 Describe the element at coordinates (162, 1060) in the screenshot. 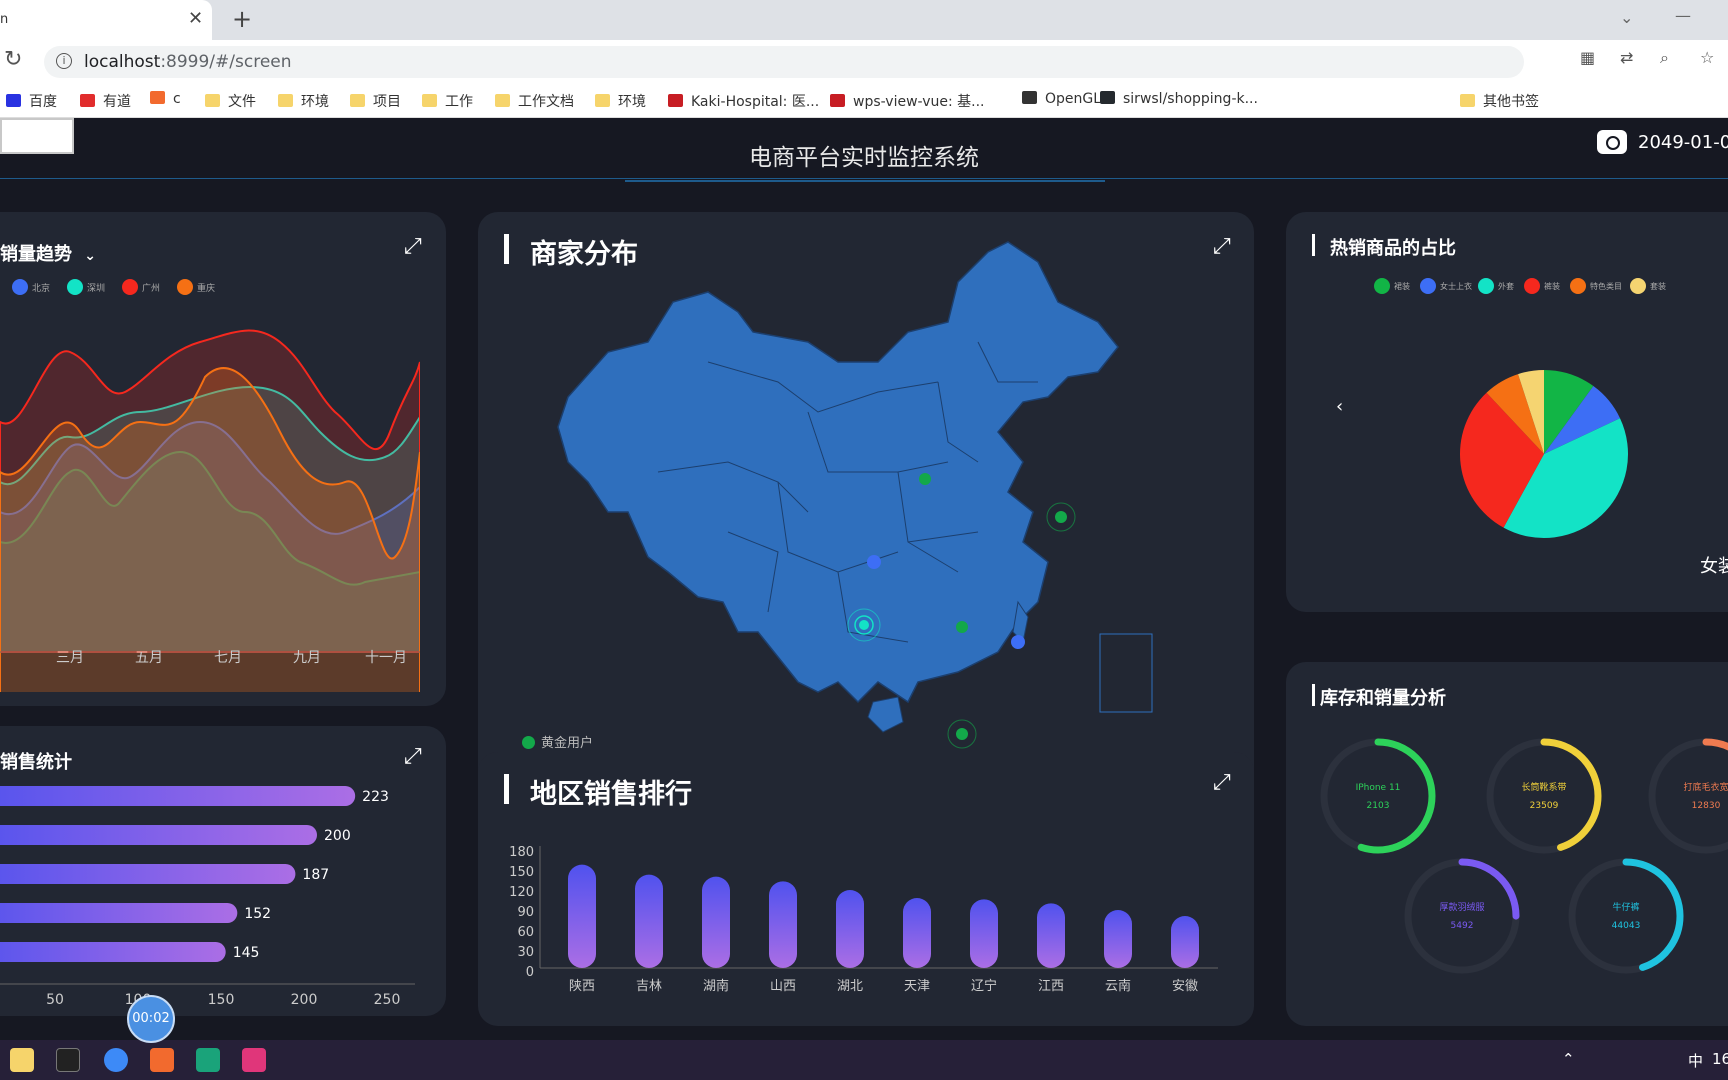

I see `sublime-icon` at that location.